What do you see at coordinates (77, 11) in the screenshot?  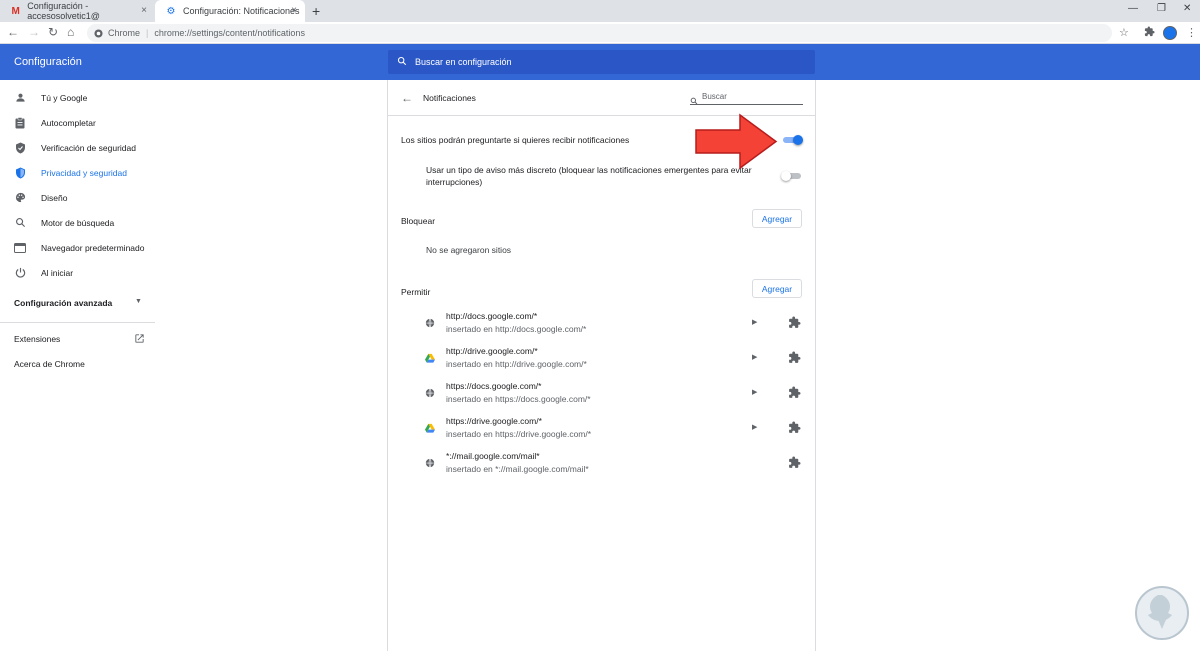 I see `tab-gmail-settings: M Configuración - accesosolvetic1@ ×` at bounding box center [77, 11].